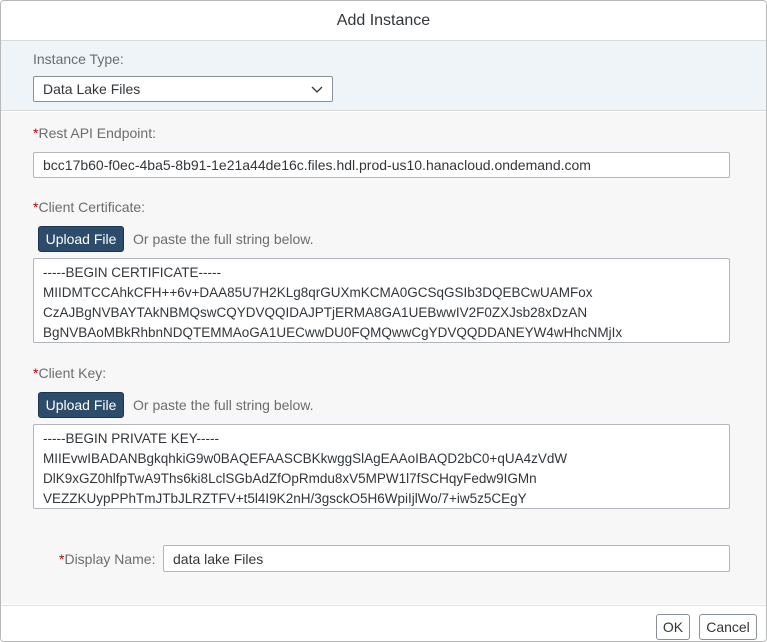 The width and height of the screenshot is (767, 642). I want to click on display-name-label: *Display Name:, so click(107, 559).